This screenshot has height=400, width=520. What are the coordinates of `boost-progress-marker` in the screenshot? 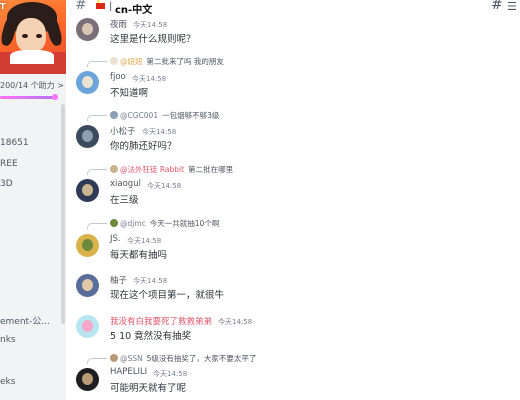 It's located at (55, 97).